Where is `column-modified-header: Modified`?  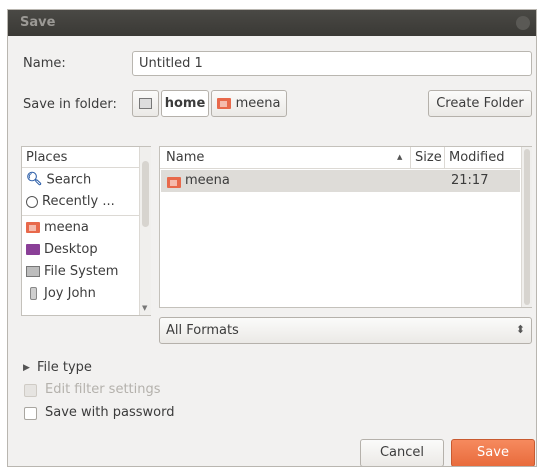 column-modified-header: Modified is located at coordinates (483, 157).